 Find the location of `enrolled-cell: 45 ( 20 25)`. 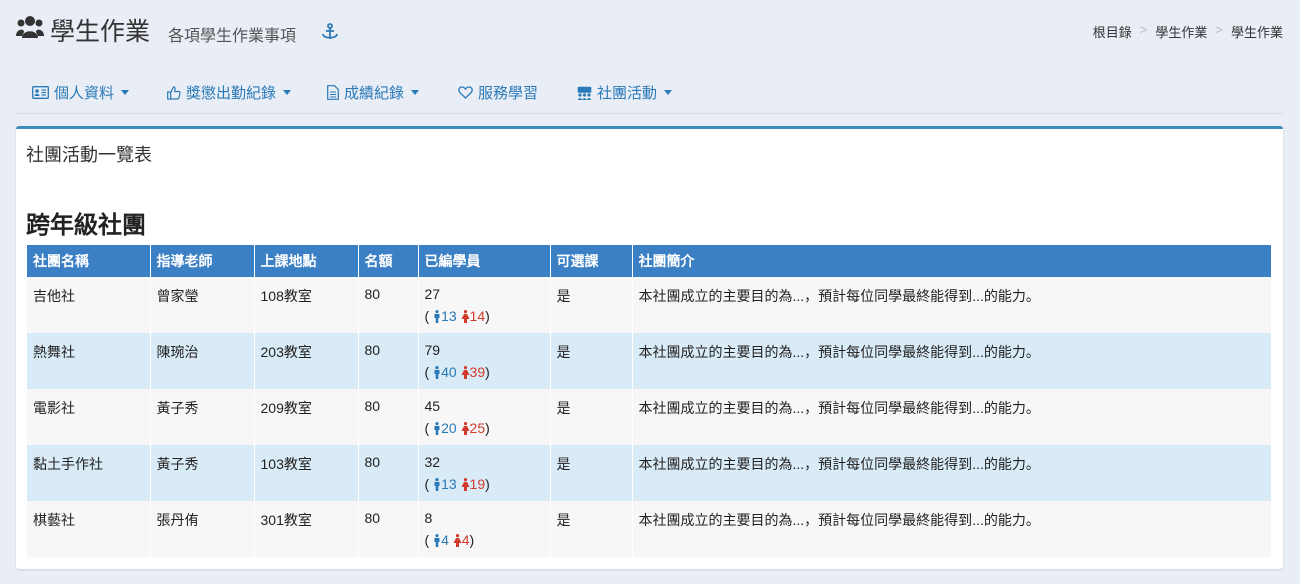

enrolled-cell: 45 ( 20 25) is located at coordinates (484, 417).